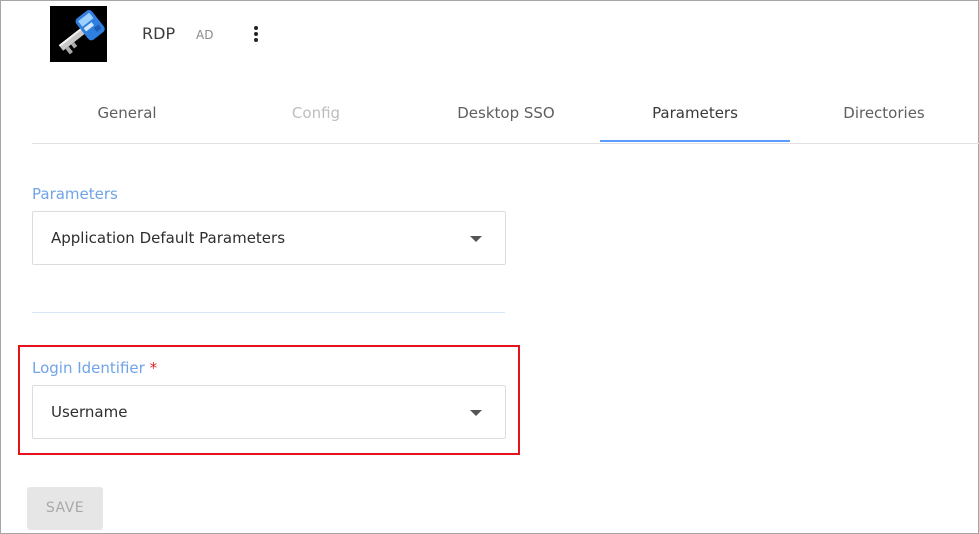  I want to click on tab-desktop-sso: Desktop SSO, so click(506, 117).